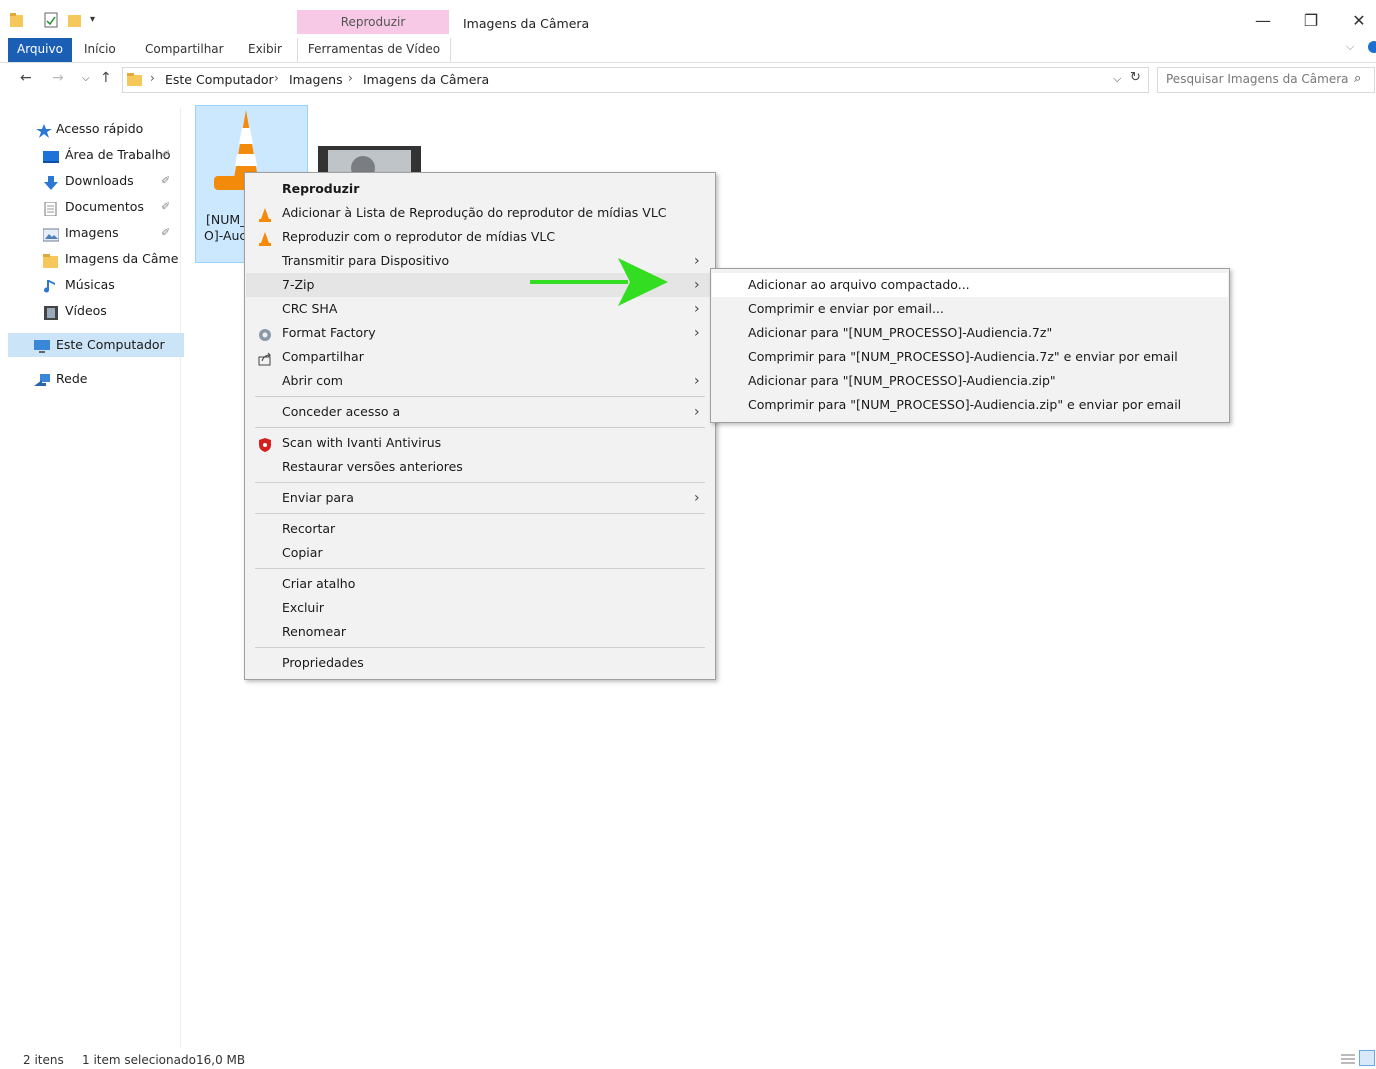  I want to click on restore-button: ❐, so click(1311, 21).